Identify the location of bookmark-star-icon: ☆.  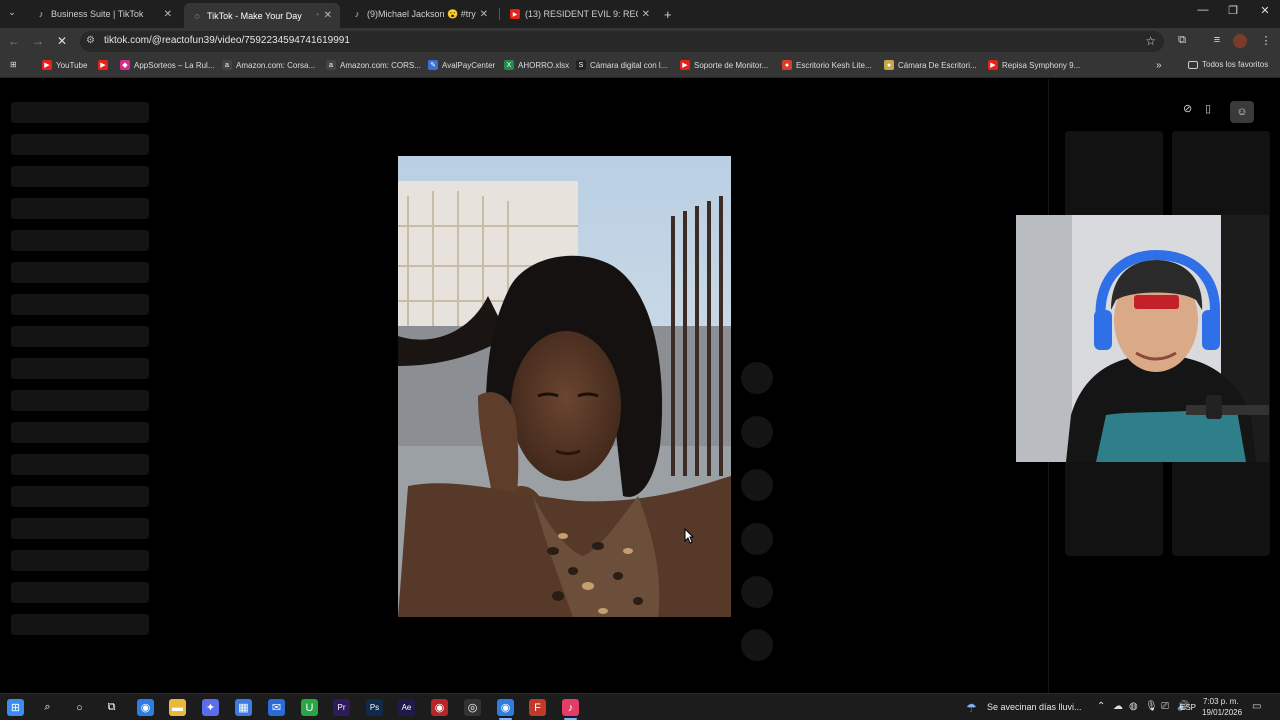
(1150, 41).